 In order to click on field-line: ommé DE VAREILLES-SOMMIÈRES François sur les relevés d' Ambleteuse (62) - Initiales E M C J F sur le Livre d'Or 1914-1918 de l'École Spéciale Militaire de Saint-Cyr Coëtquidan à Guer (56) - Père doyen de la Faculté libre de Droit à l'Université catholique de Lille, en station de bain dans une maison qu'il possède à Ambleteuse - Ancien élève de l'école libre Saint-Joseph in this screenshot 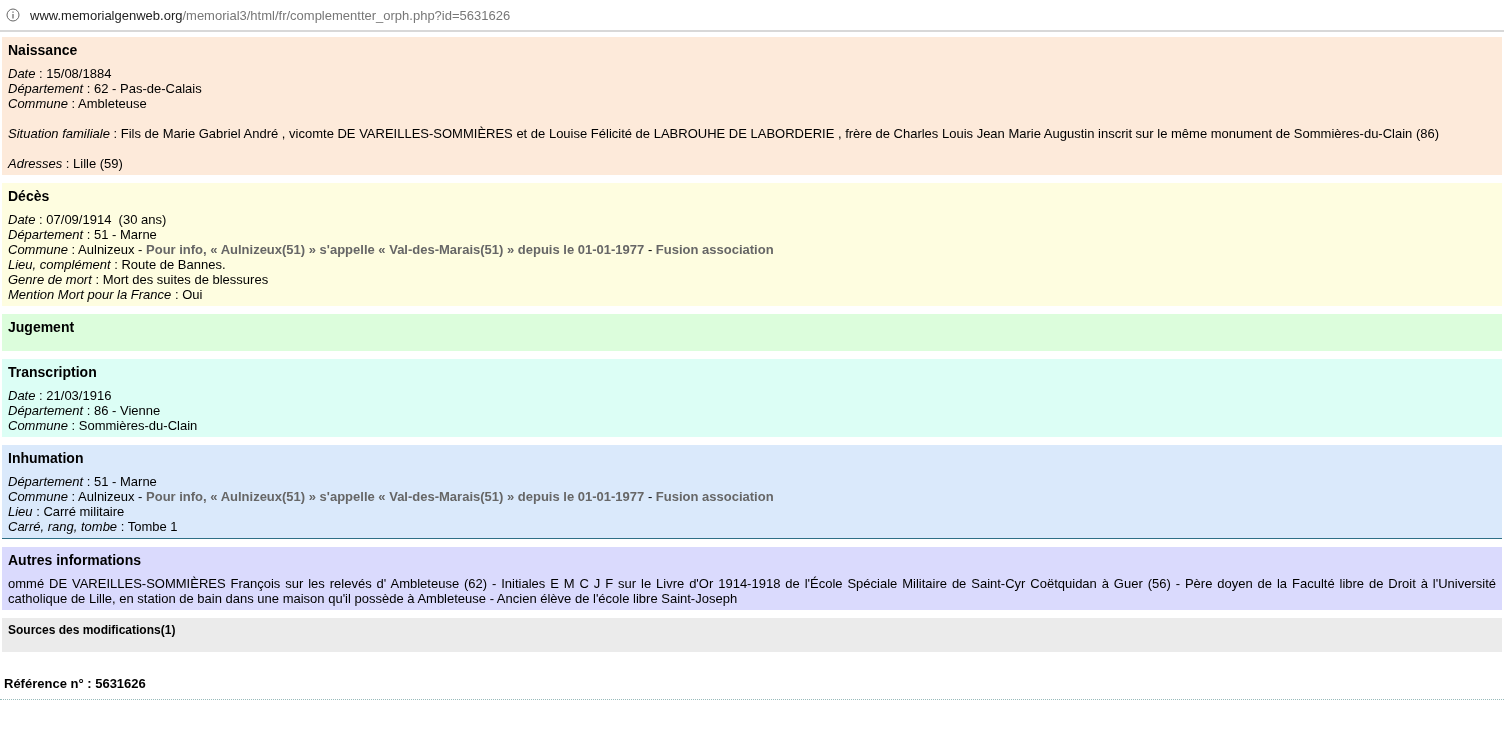, I will do `click(752, 591)`.